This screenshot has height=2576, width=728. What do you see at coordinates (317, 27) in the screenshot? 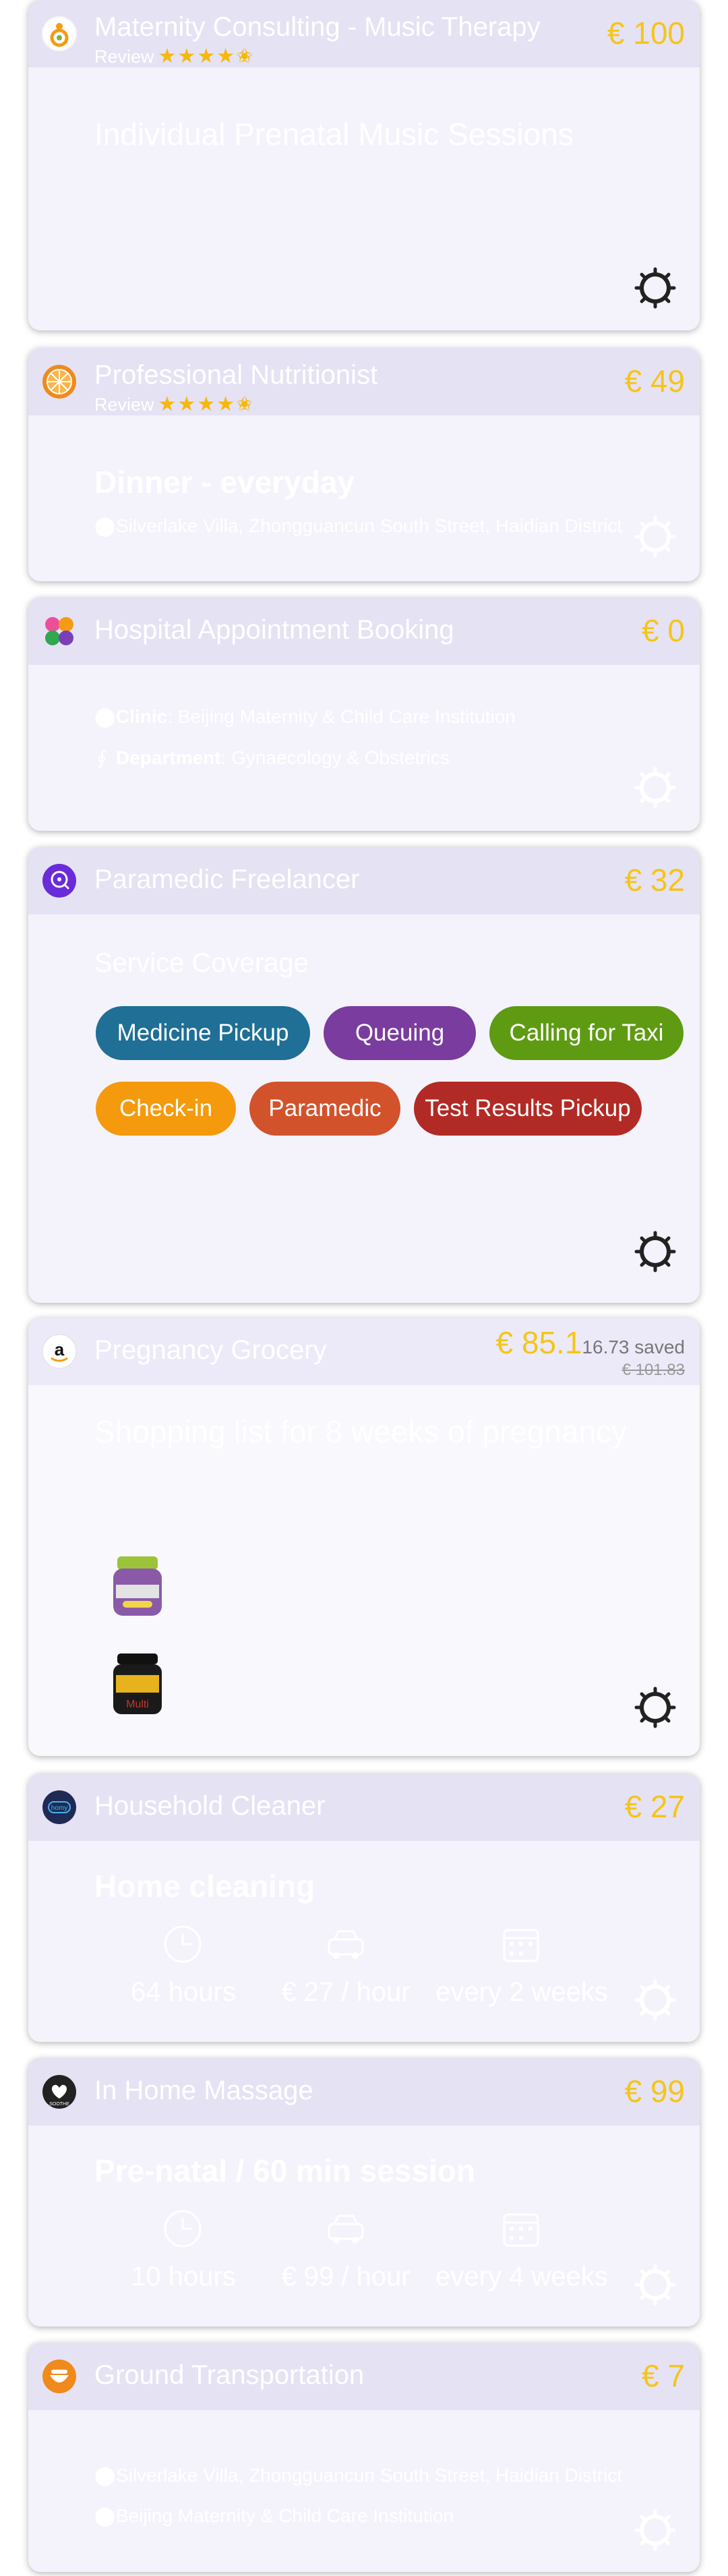
I see `card-title: Maternity Consulting - Music Therapy` at bounding box center [317, 27].